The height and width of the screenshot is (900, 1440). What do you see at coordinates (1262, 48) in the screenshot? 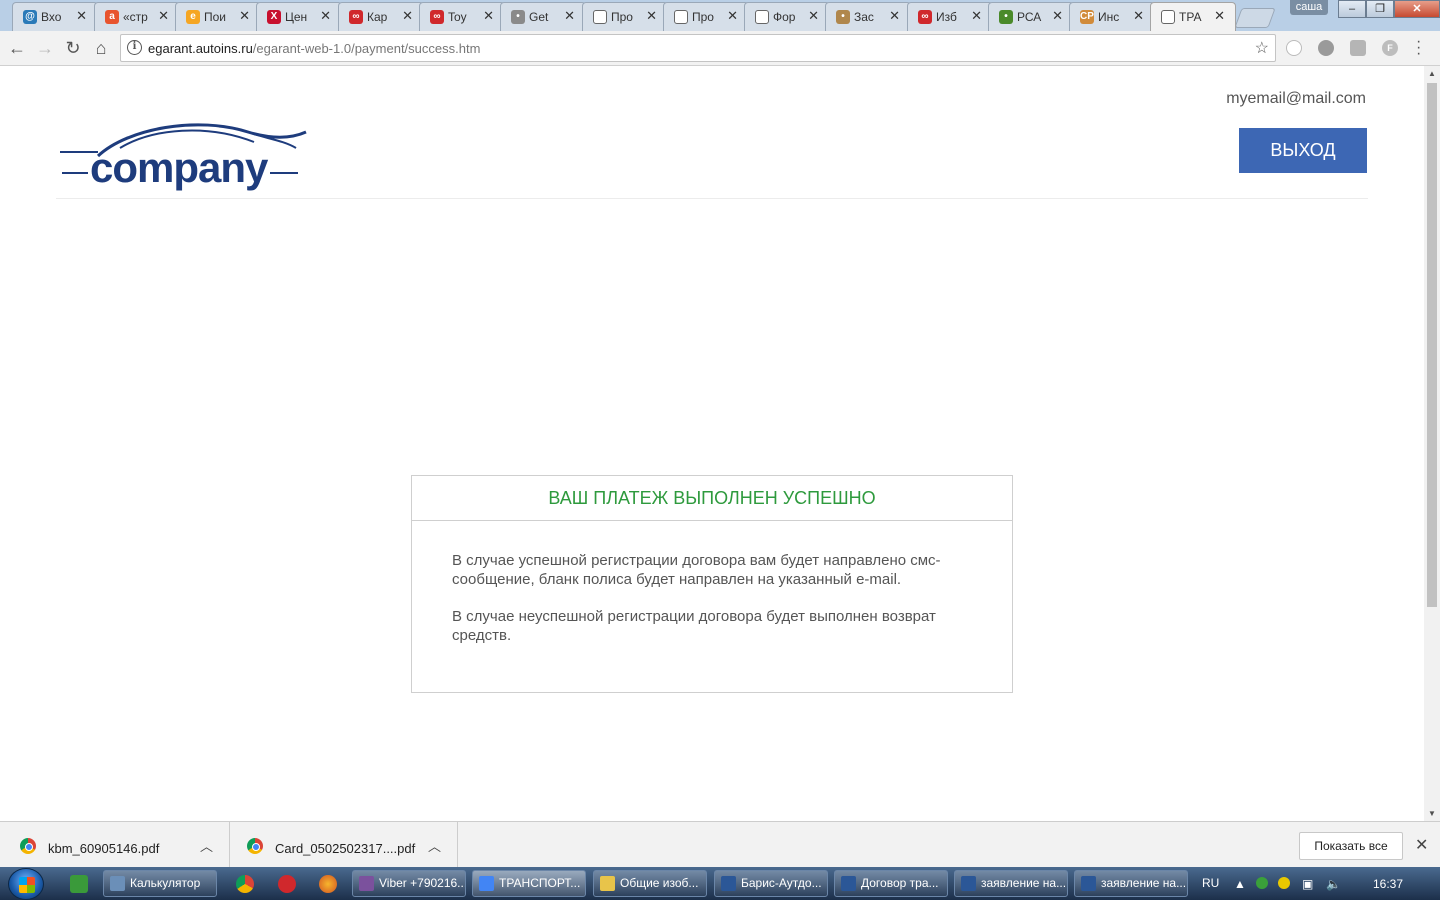
I see `bookmark-star-icon: ☆` at bounding box center [1262, 48].